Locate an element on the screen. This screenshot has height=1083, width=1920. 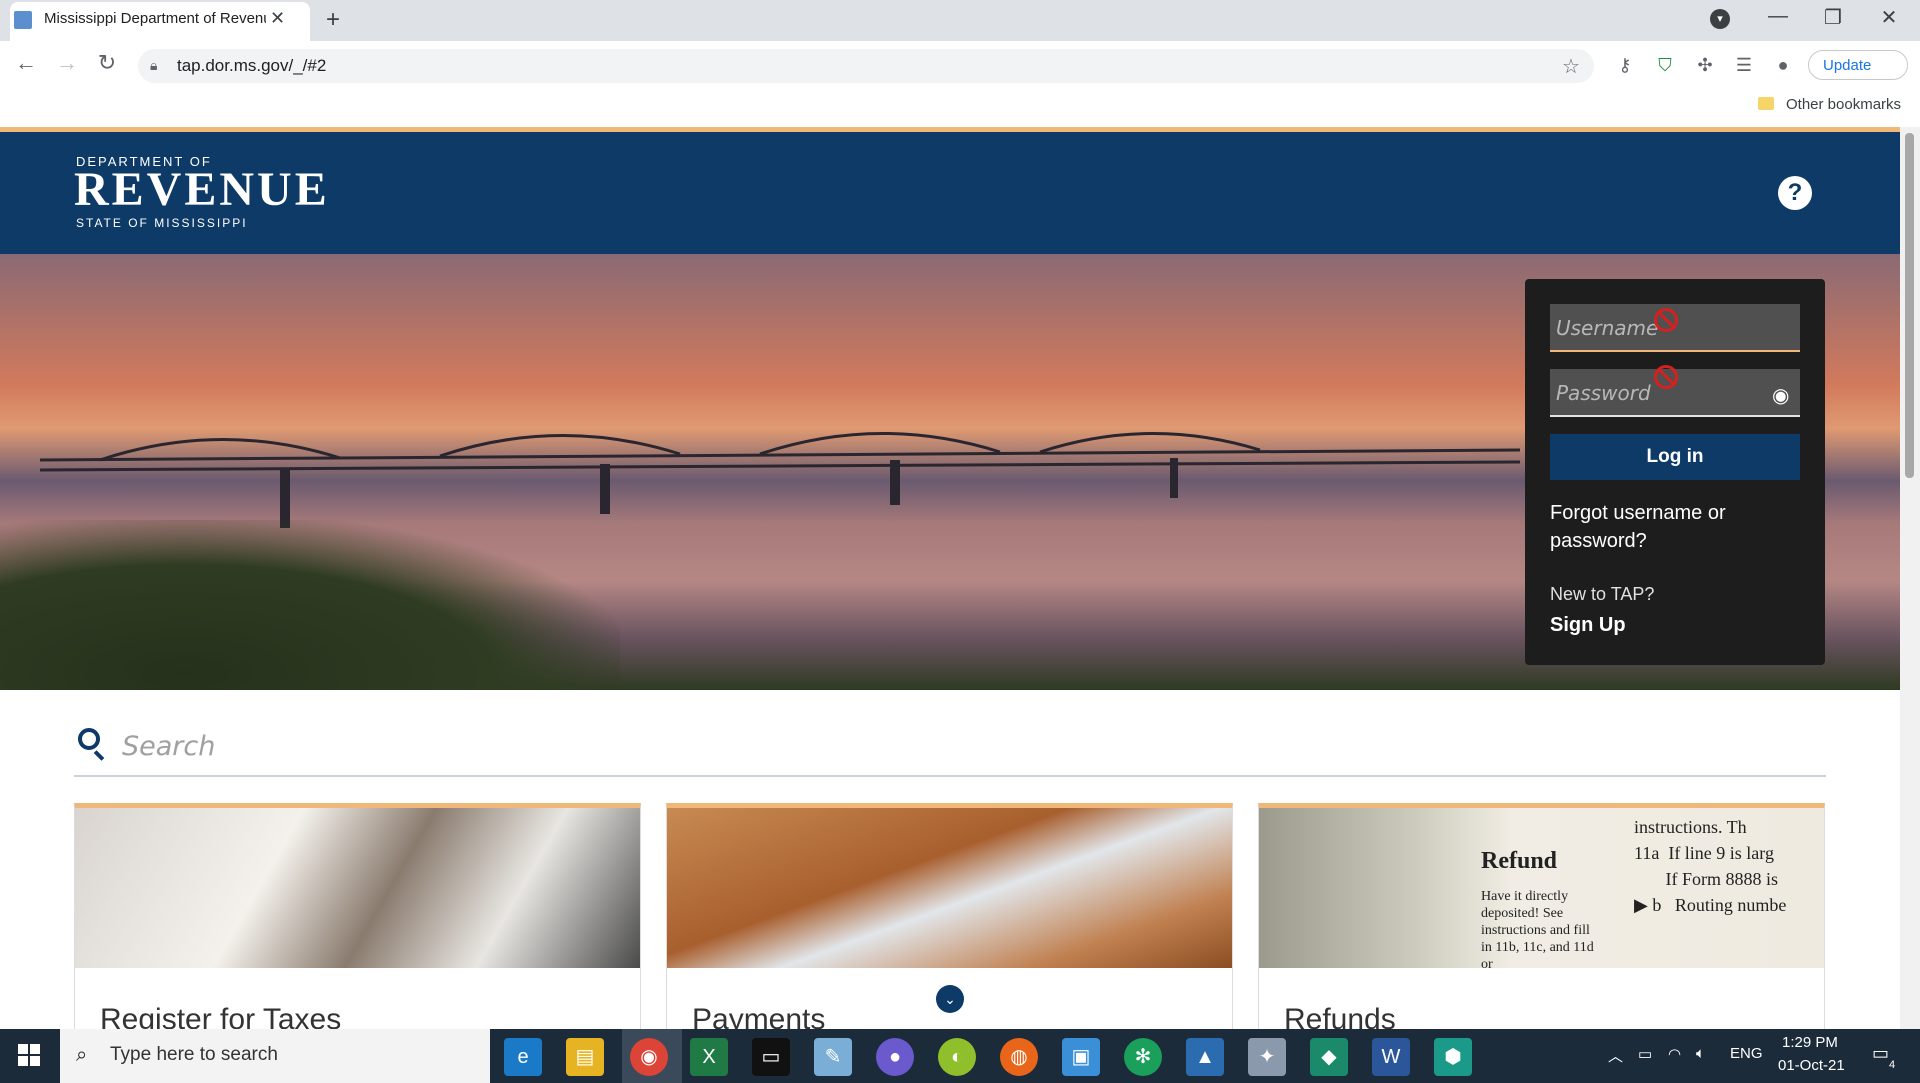
clock-time: 1:29 PM is located at coordinates (1810, 1042).